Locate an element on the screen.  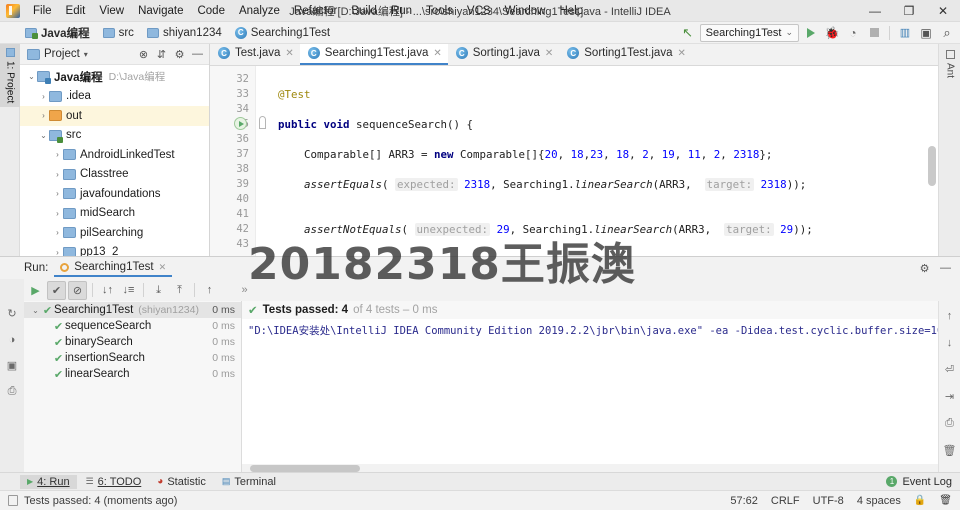
menu-item-vcs: VCS is located at coordinates (479, 11).